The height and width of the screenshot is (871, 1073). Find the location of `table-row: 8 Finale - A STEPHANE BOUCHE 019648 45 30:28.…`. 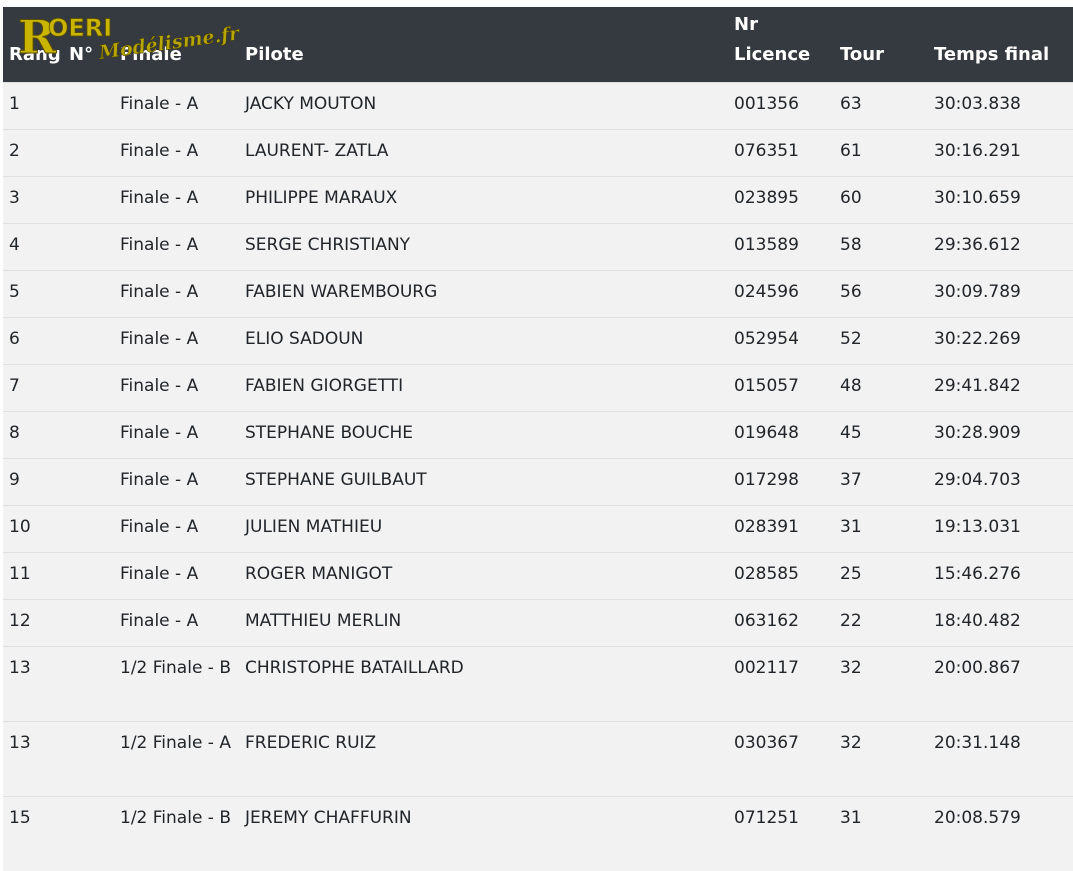

table-row: 8 Finale - A STEPHANE BOUCHE 019648 45 30:28.… is located at coordinates (538, 434).